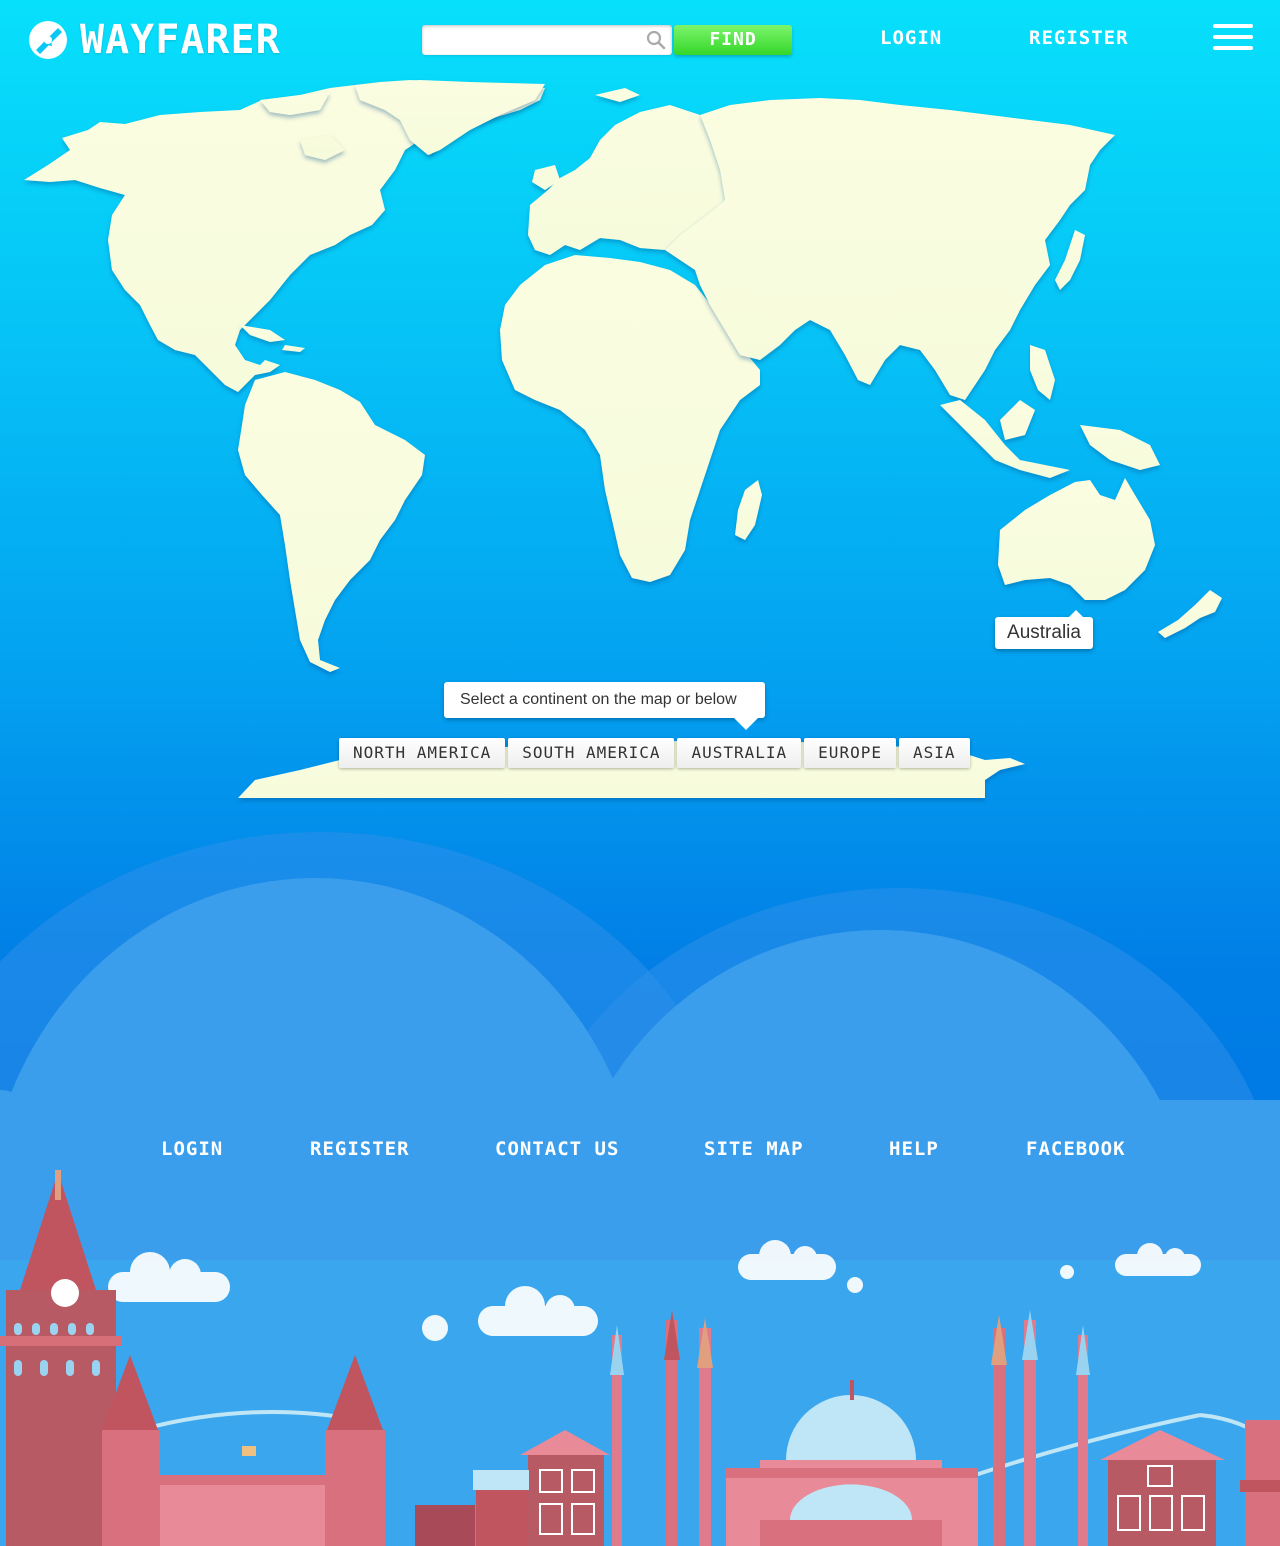 This screenshot has height=1546, width=1280. Describe the element at coordinates (1076, 539) in the screenshot. I see `continent-australia` at that location.